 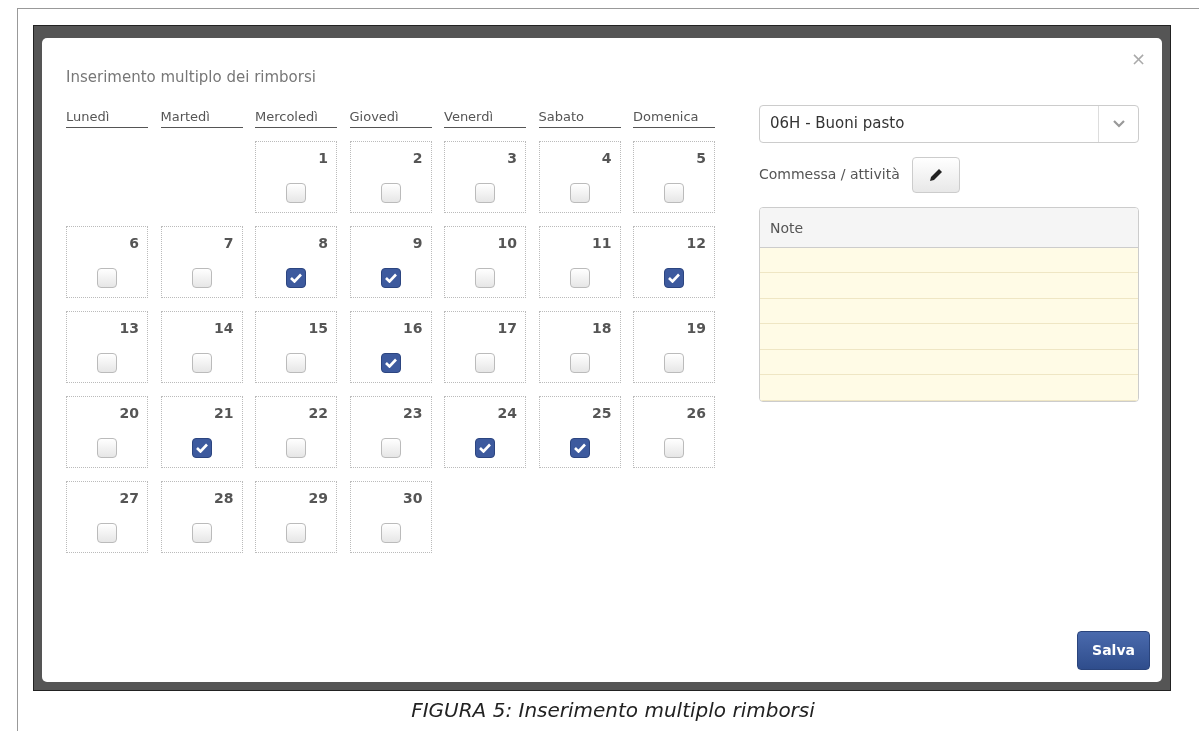 What do you see at coordinates (413, 413) in the screenshot?
I see `day-number: 23` at bounding box center [413, 413].